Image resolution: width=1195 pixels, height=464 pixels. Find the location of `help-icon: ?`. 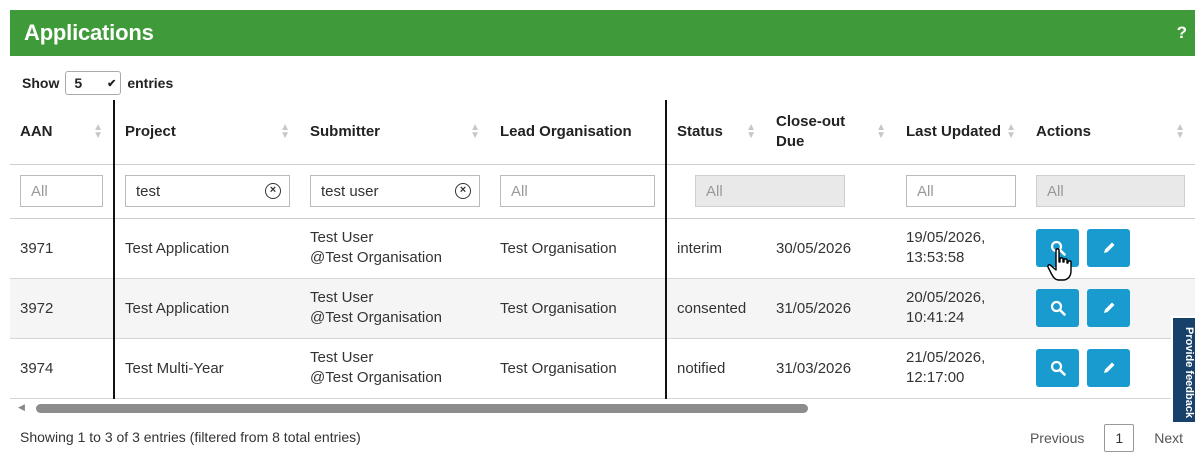

help-icon: ? is located at coordinates (1183, 33).